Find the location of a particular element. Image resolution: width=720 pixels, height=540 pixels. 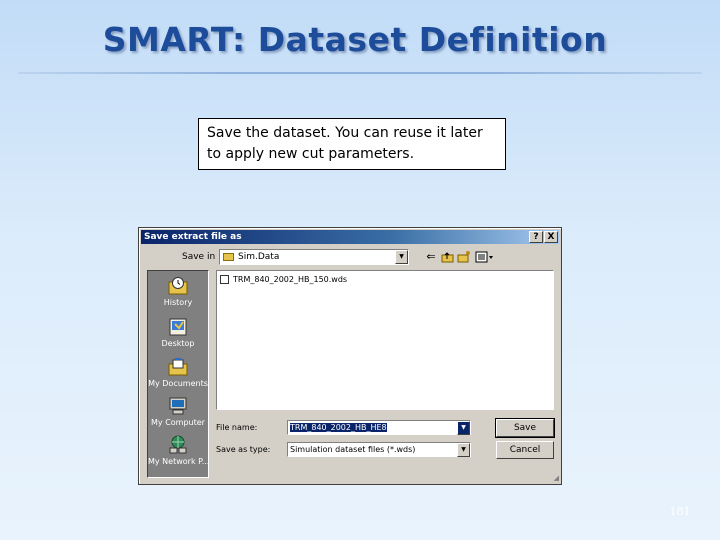

place-label: History is located at coordinates (178, 302).